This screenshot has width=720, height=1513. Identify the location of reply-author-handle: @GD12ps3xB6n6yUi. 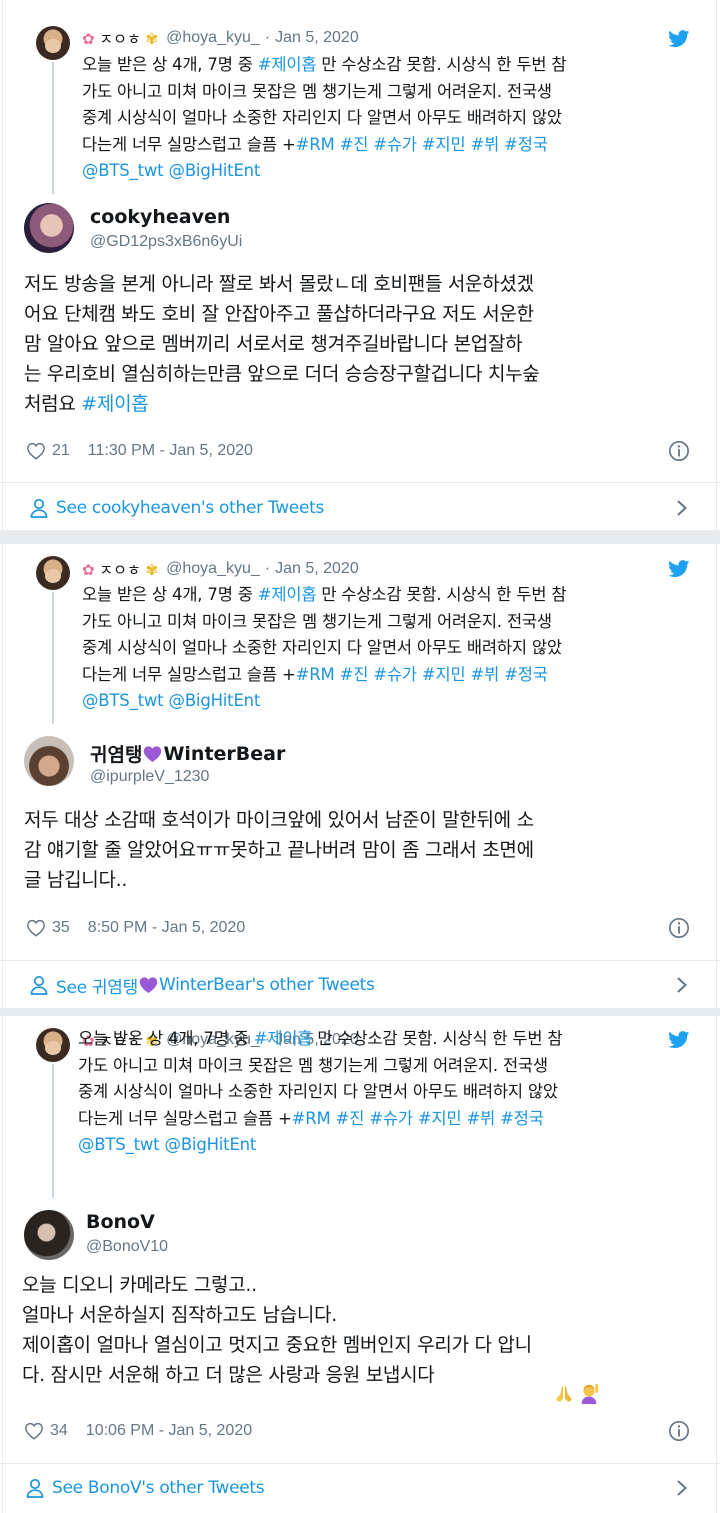
(166, 242).